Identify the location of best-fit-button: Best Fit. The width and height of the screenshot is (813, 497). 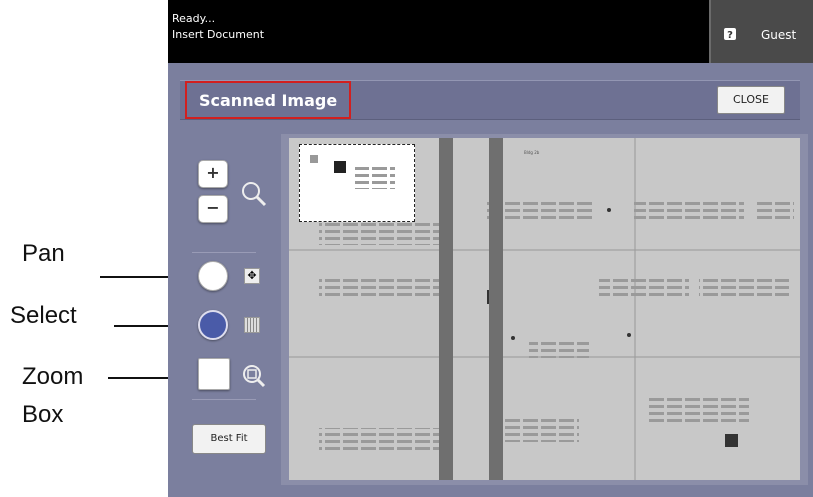
(229, 439).